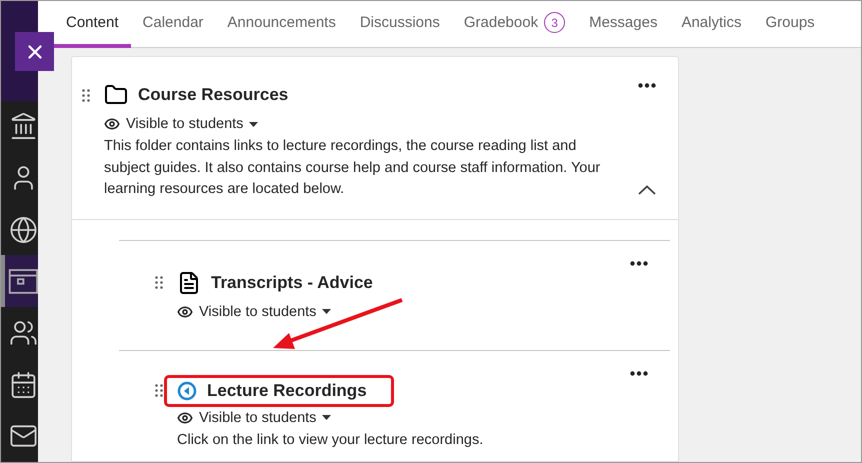  I want to click on tab: Messages, so click(623, 24).